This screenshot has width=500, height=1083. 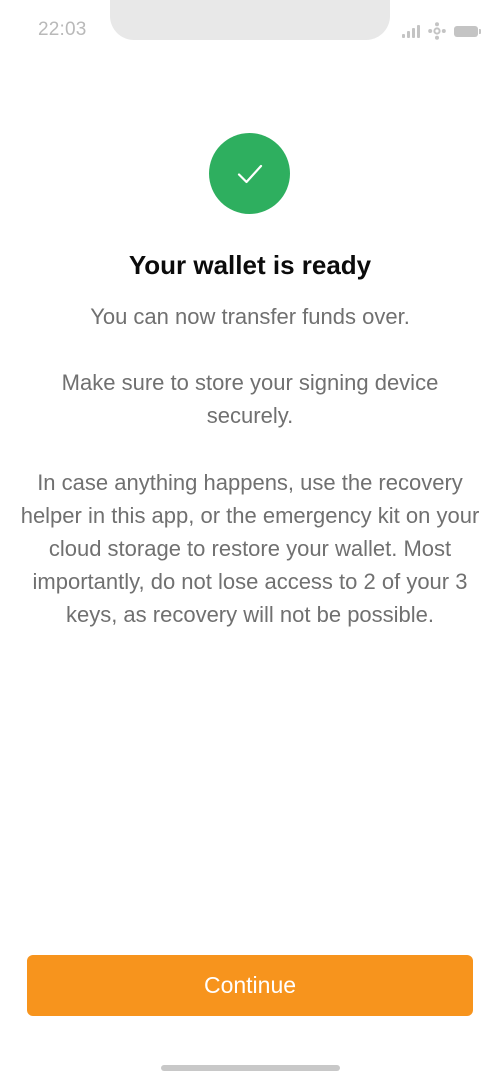 What do you see at coordinates (250, 20) in the screenshot?
I see `device-notch` at bounding box center [250, 20].